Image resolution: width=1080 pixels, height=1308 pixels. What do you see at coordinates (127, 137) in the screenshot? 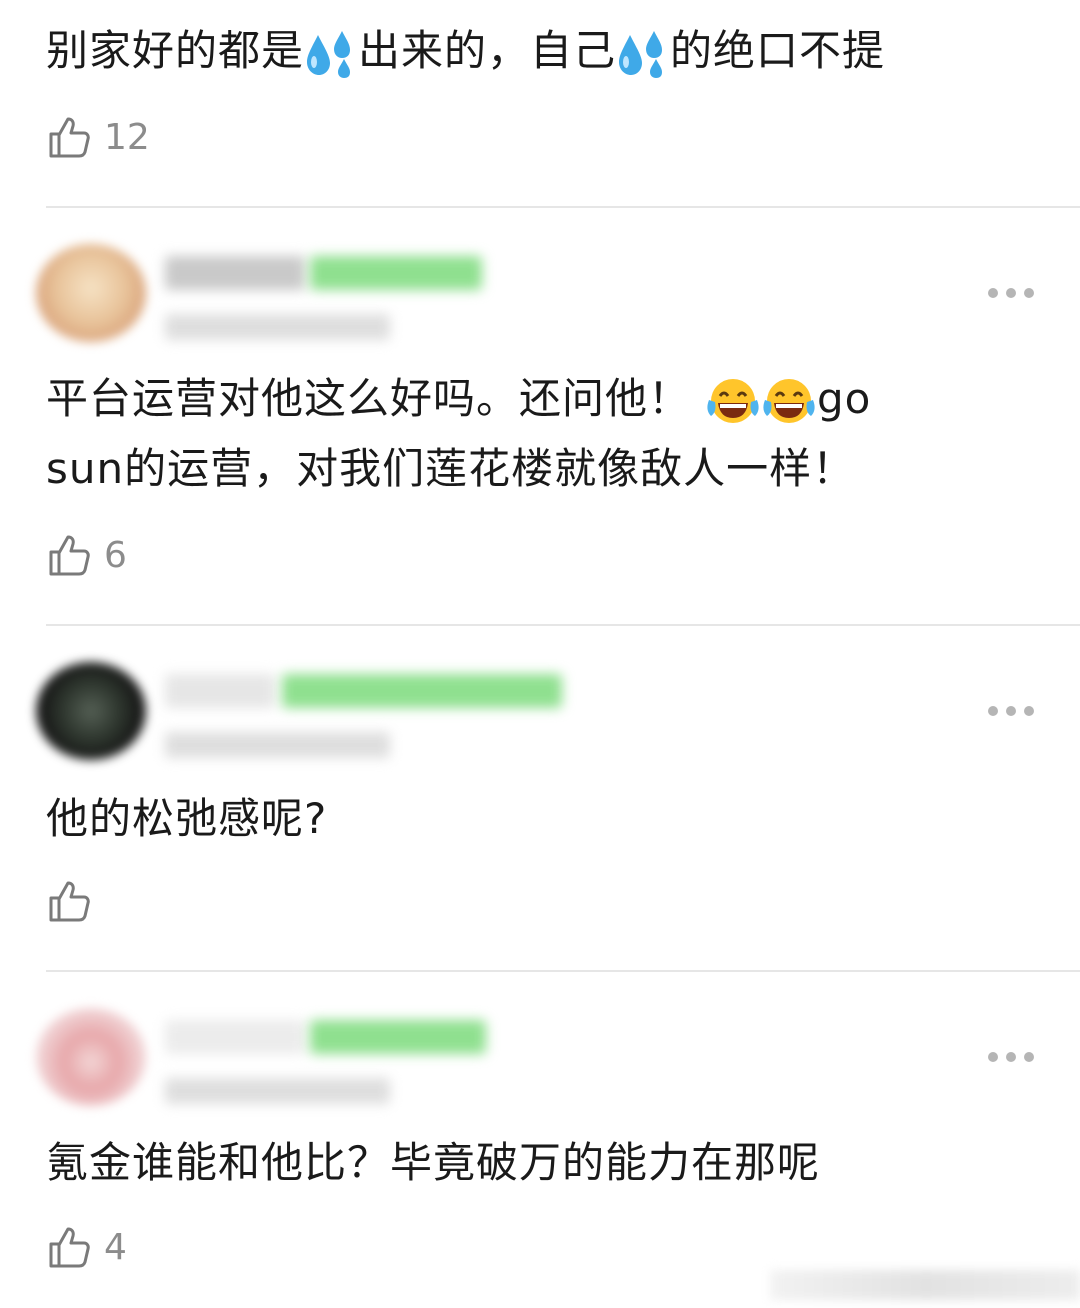
I see `like-count: 12` at bounding box center [127, 137].